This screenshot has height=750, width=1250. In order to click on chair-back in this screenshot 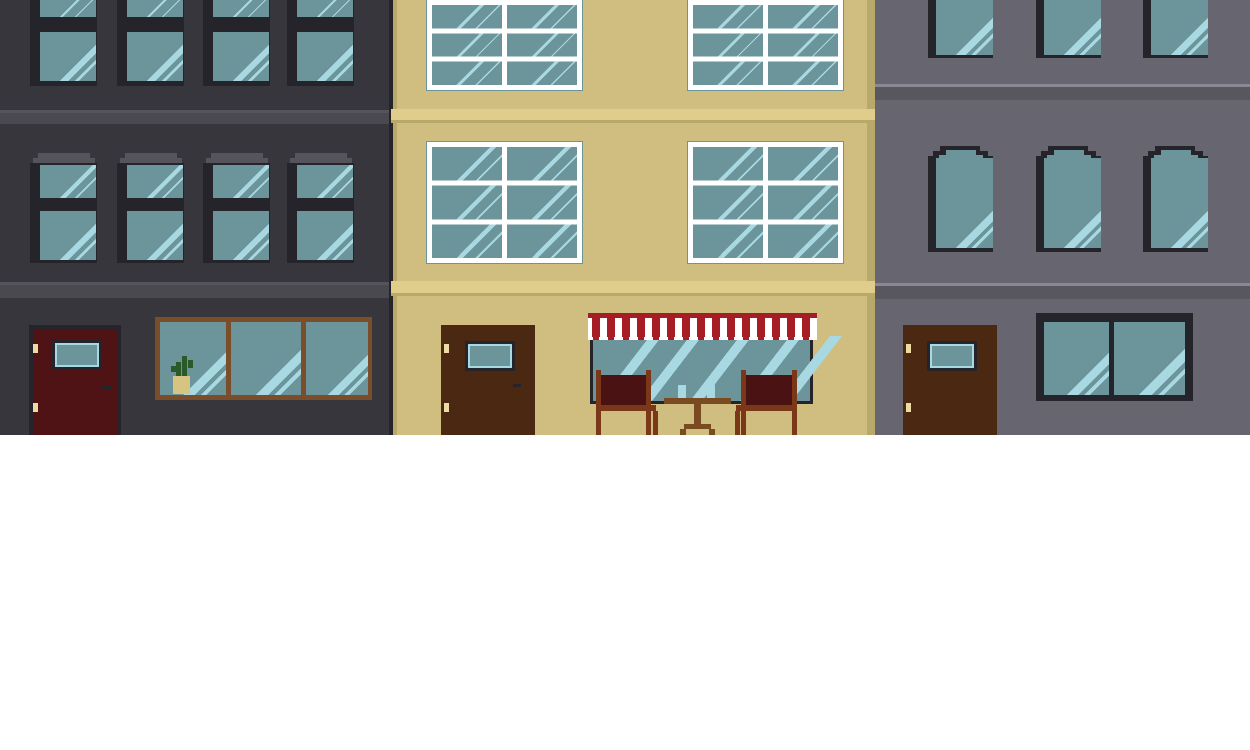, I will do `click(623, 390)`.